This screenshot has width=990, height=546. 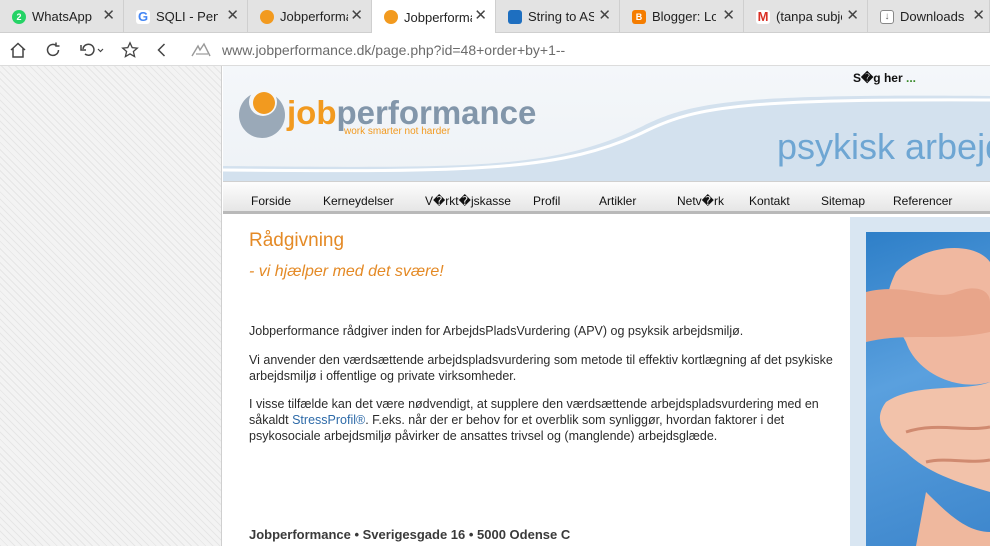 I want to click on nav-item-vaerktoejskasse: V�rkt�jskasse, so click(x=468, y=201).